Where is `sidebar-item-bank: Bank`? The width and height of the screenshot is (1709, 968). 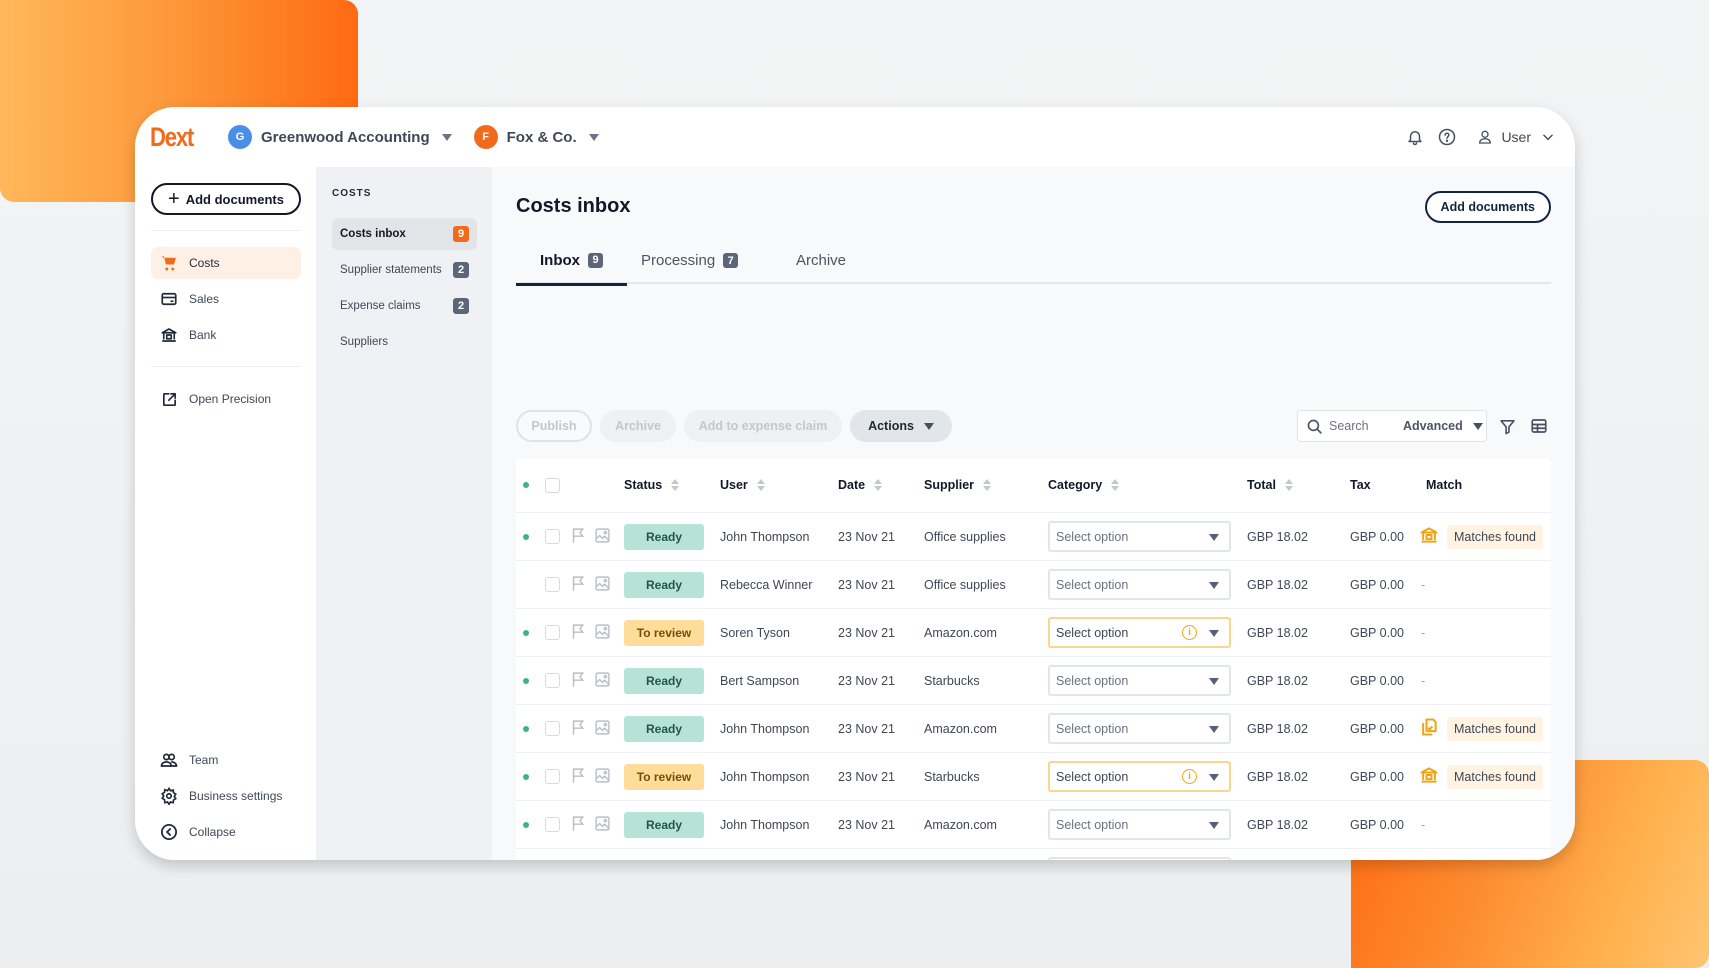
sidebar-item-bank: Bank is located at coordinates (226, 335).